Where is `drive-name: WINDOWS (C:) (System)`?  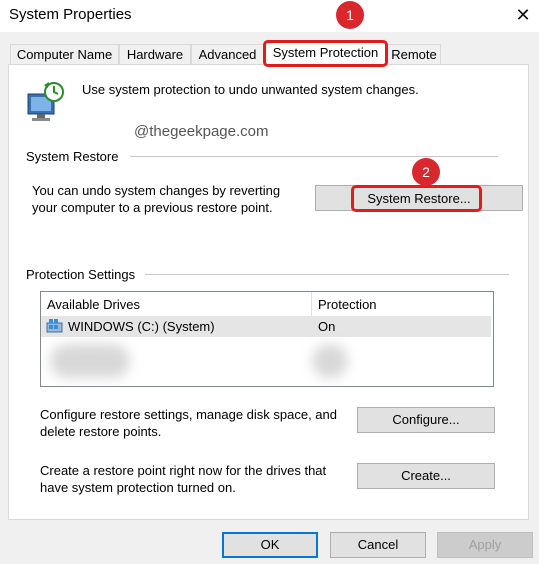 drive-name: WINDOWS (C:) (System) is located at coordinates (141, 326).